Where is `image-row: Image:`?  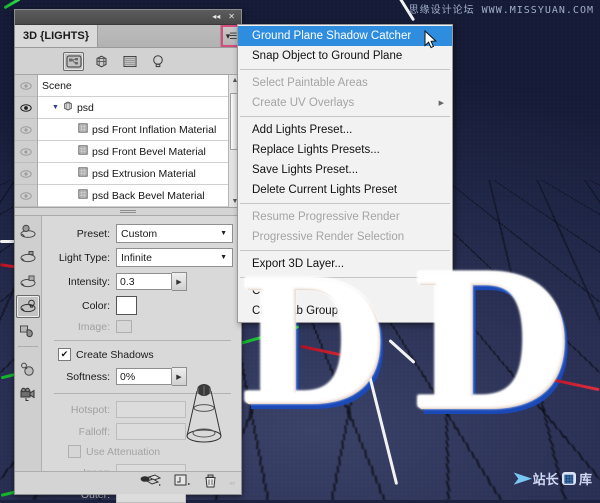 image-row: Image: is located at coordinates (139, 326).